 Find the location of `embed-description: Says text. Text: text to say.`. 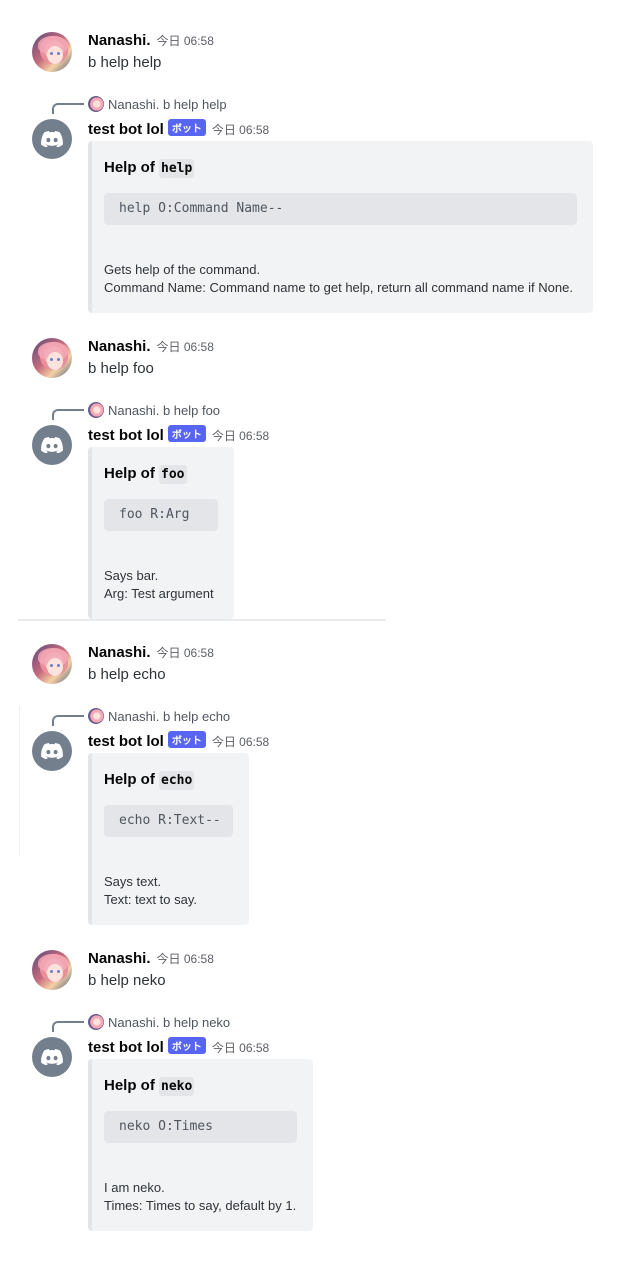

embed-description: Says text. Text: text to say. is located at coordinates (150, 890).